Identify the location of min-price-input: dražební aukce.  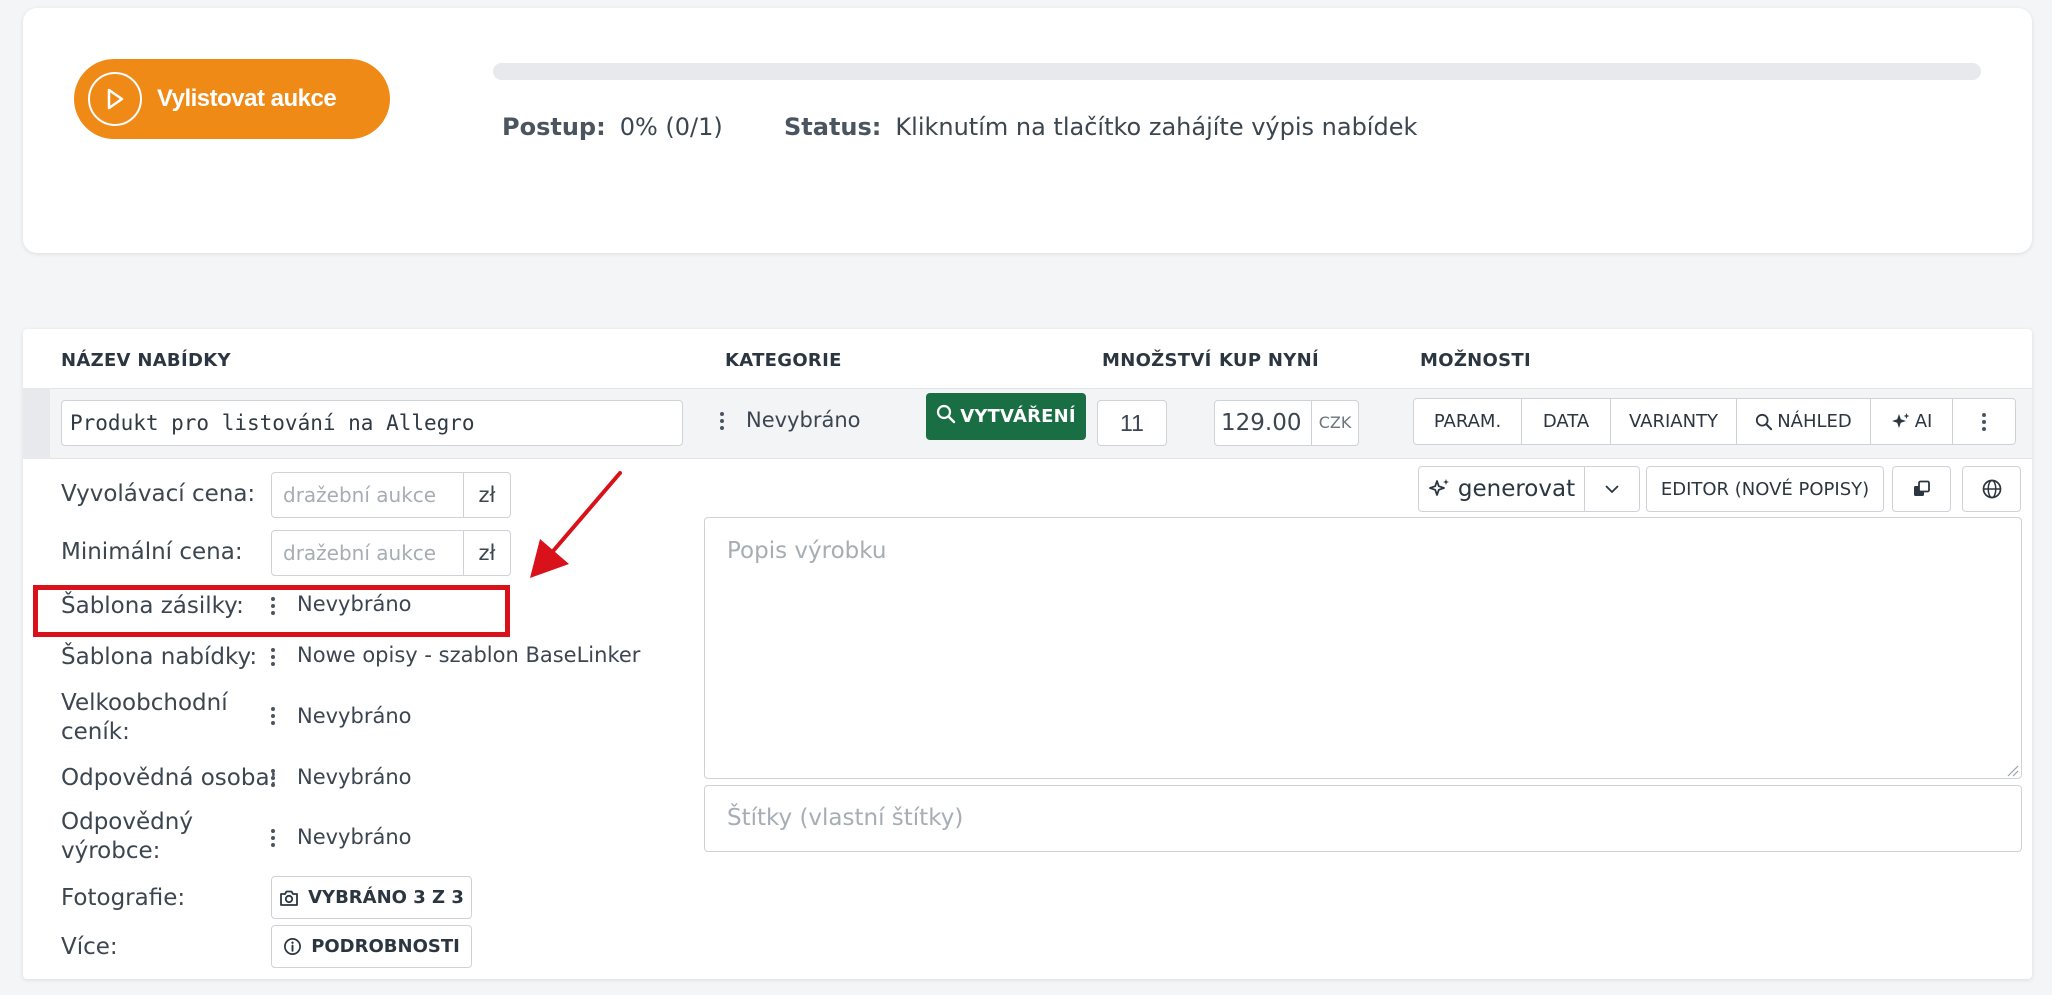
(368, 553).